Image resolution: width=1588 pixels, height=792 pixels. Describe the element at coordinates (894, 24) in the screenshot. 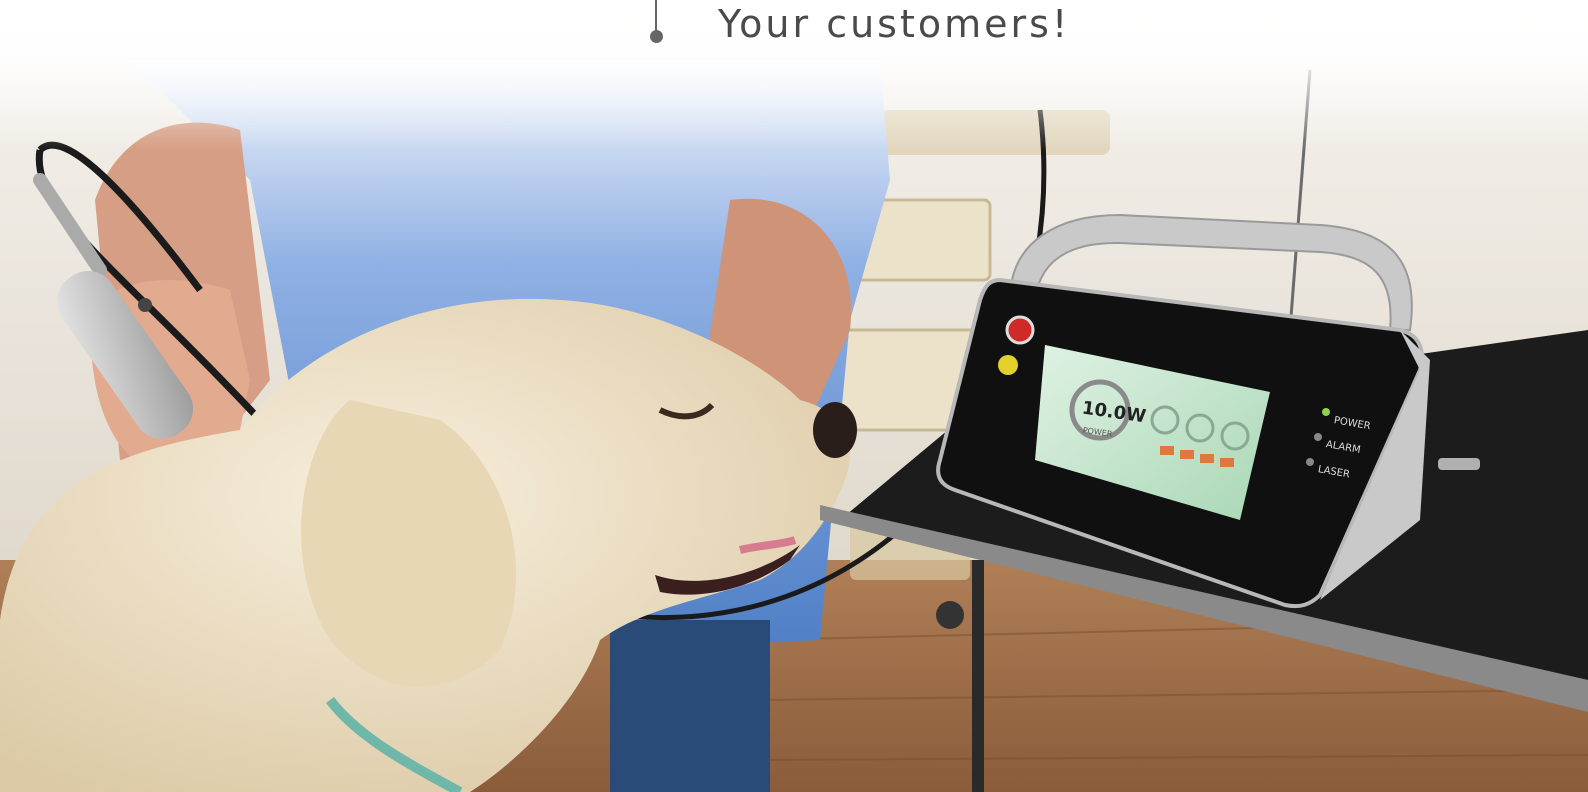

I see `headline-text: Your customers!` at that location.